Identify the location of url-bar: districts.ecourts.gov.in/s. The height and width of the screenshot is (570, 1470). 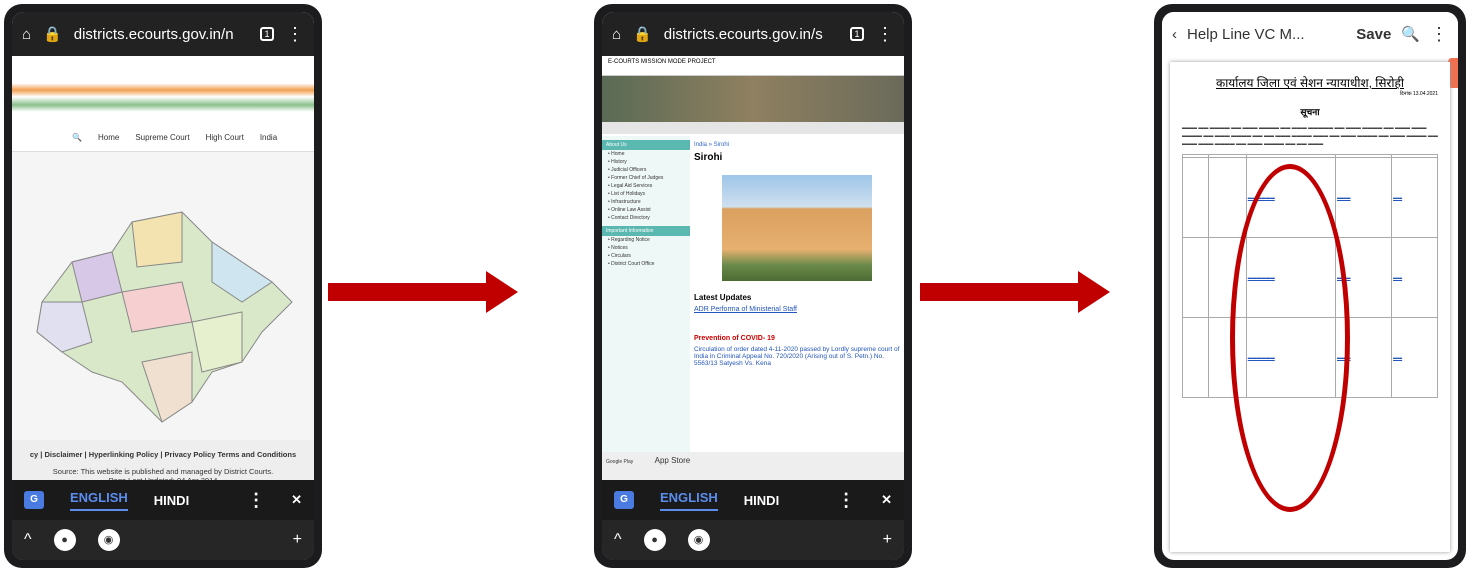
(751, 34).